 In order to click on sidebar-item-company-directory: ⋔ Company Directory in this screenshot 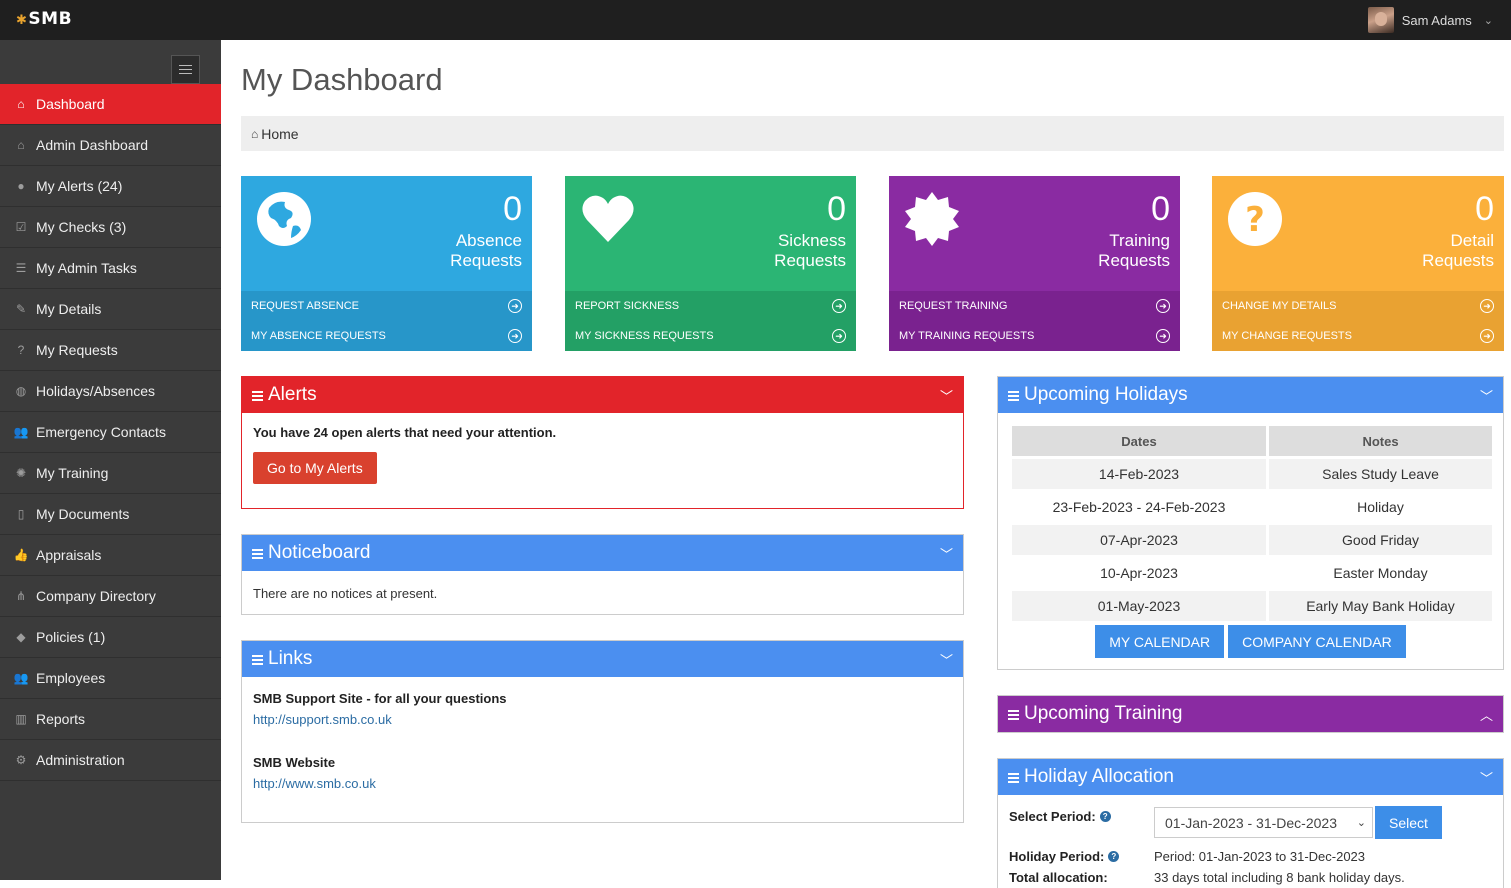, I will do `click(110, 596)`.